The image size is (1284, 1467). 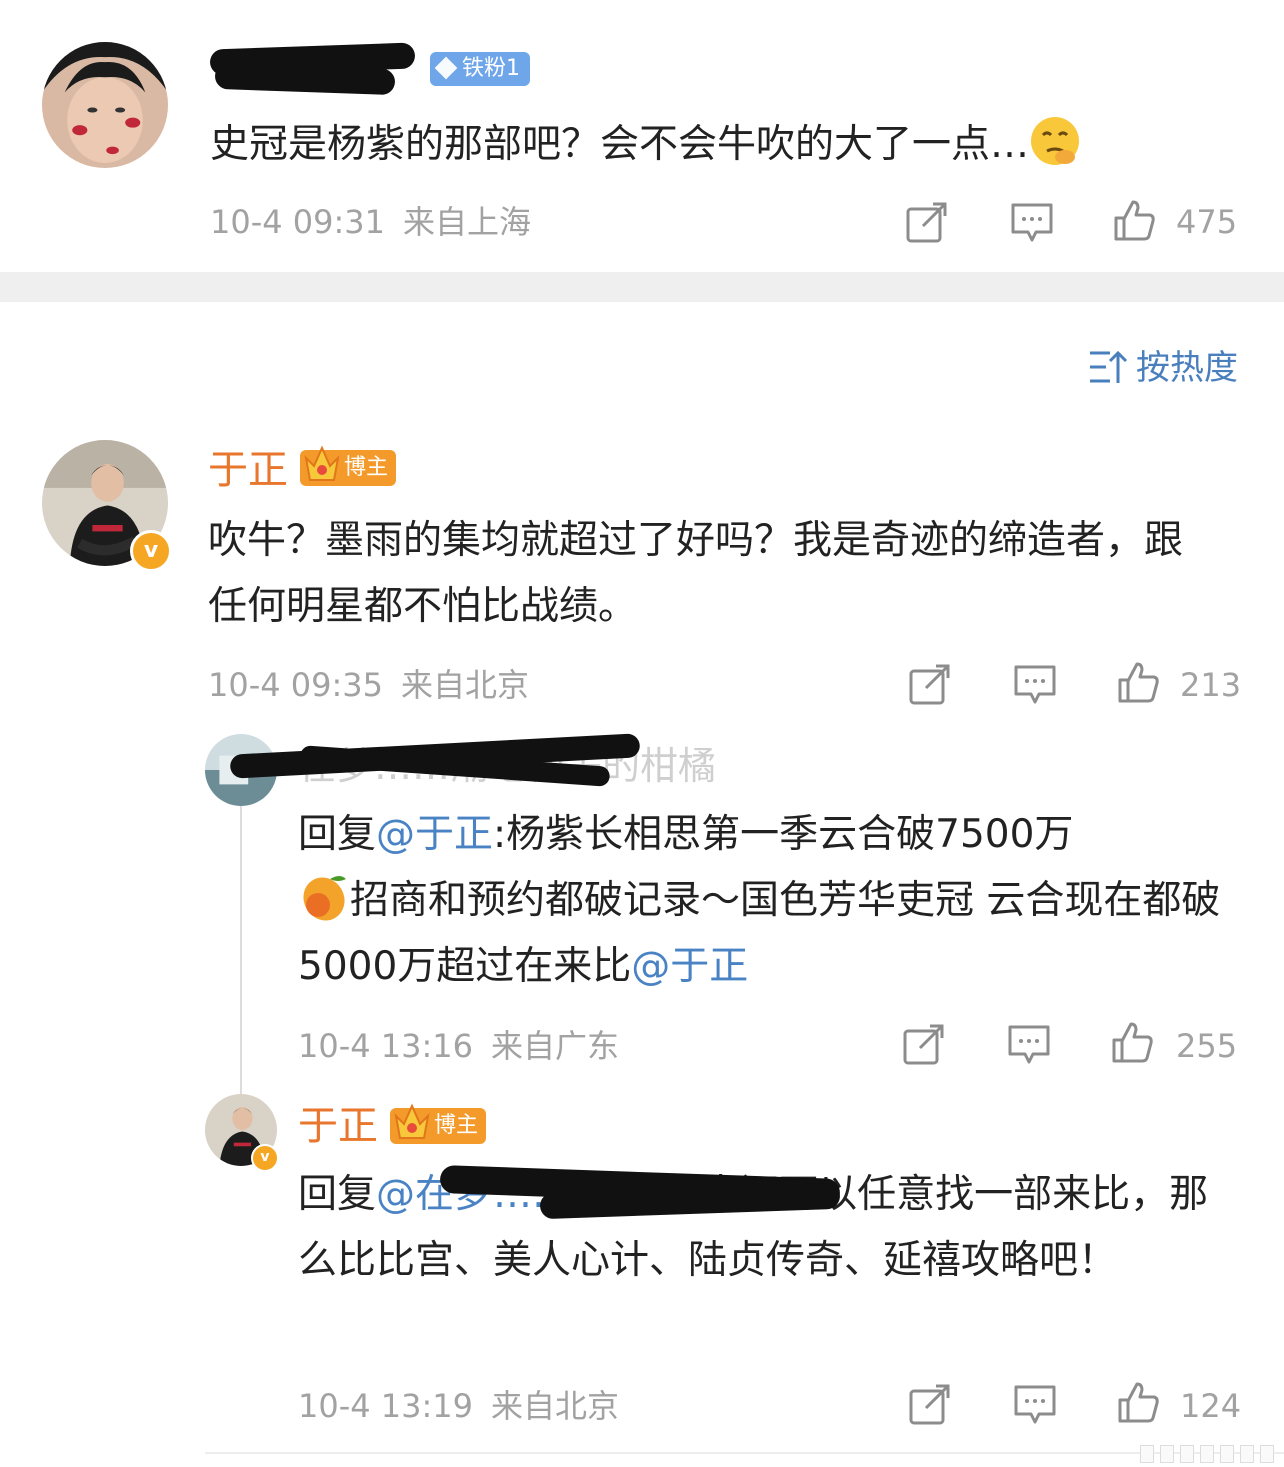 I want to click on watermark, so click(x=1207, y=1454).